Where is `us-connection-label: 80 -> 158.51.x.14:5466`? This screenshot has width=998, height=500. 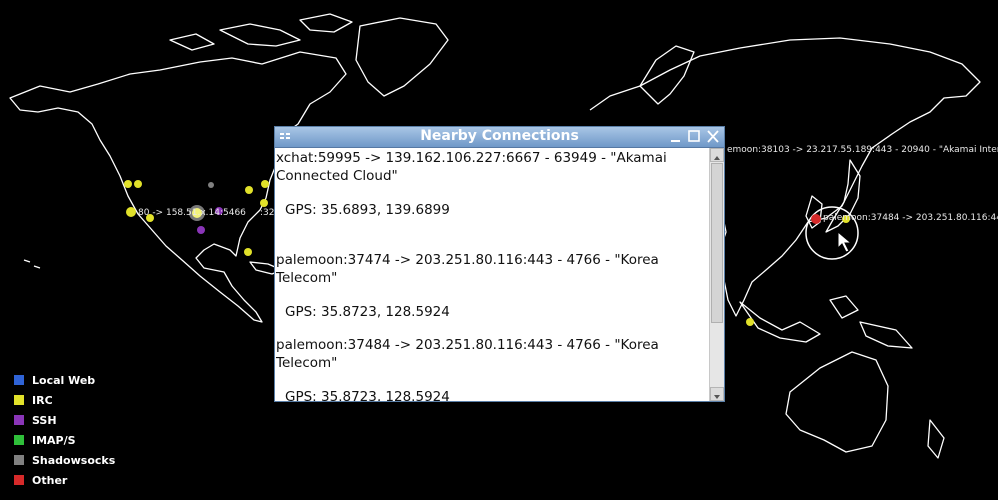
us-connection-label: 80 -> 158.51.x.14:5466 is located at coordinates (192, 213).